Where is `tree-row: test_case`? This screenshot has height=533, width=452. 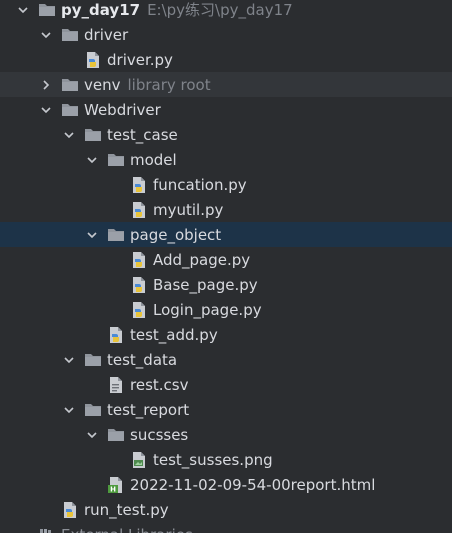 tree-row: test_case is located at coordinates (226, 134).